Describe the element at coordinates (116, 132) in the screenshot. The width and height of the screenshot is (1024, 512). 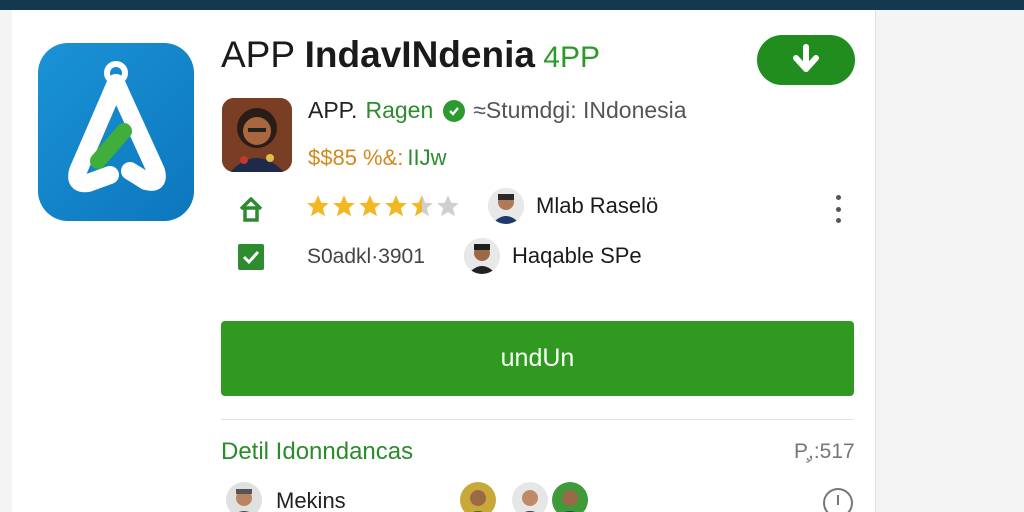
I see `app-logo-icon` at that location.